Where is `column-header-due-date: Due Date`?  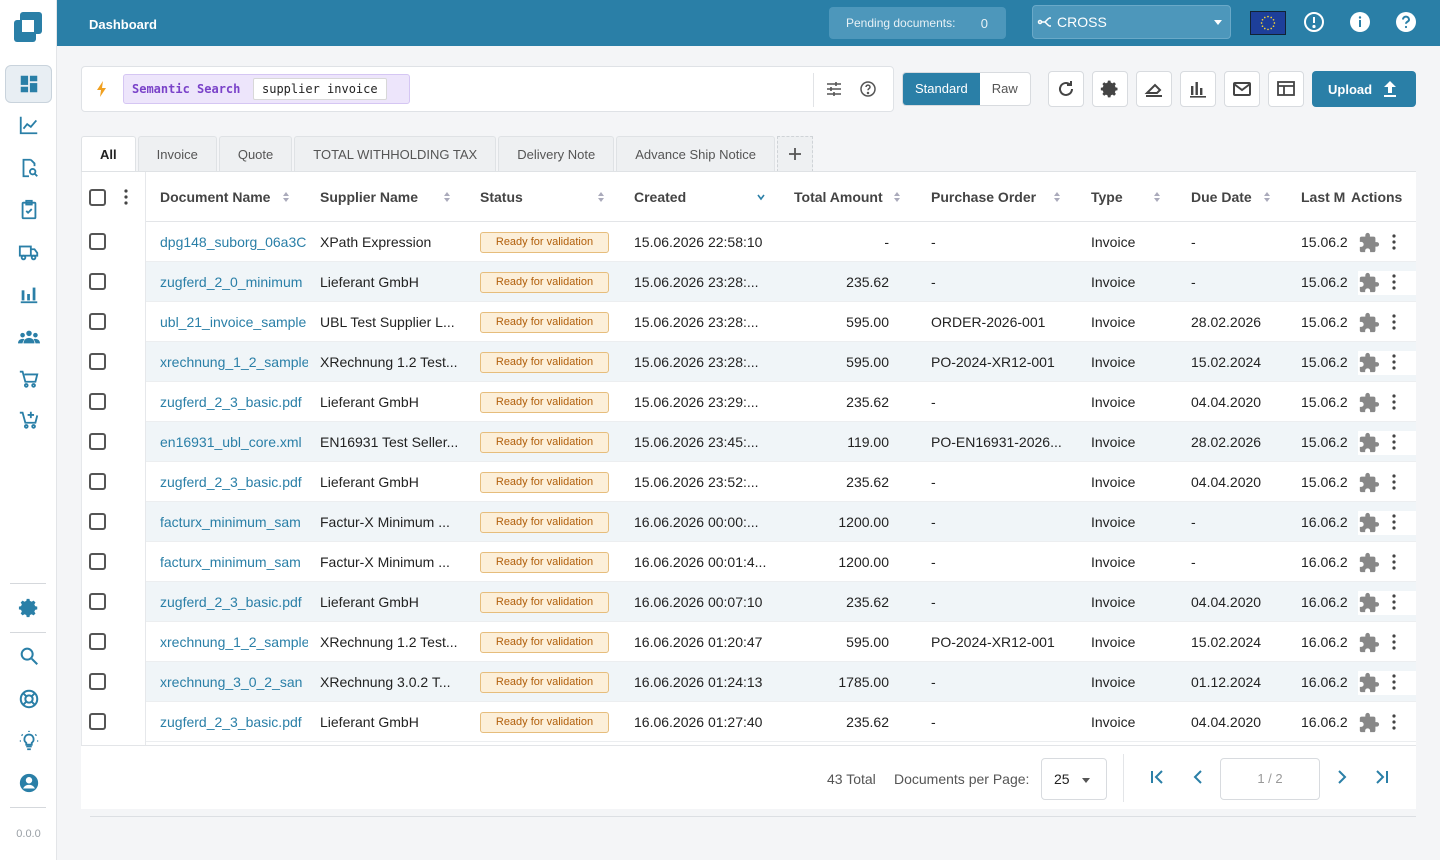
column-header-due-date: Due Date is located at coordinates (1221, 197).